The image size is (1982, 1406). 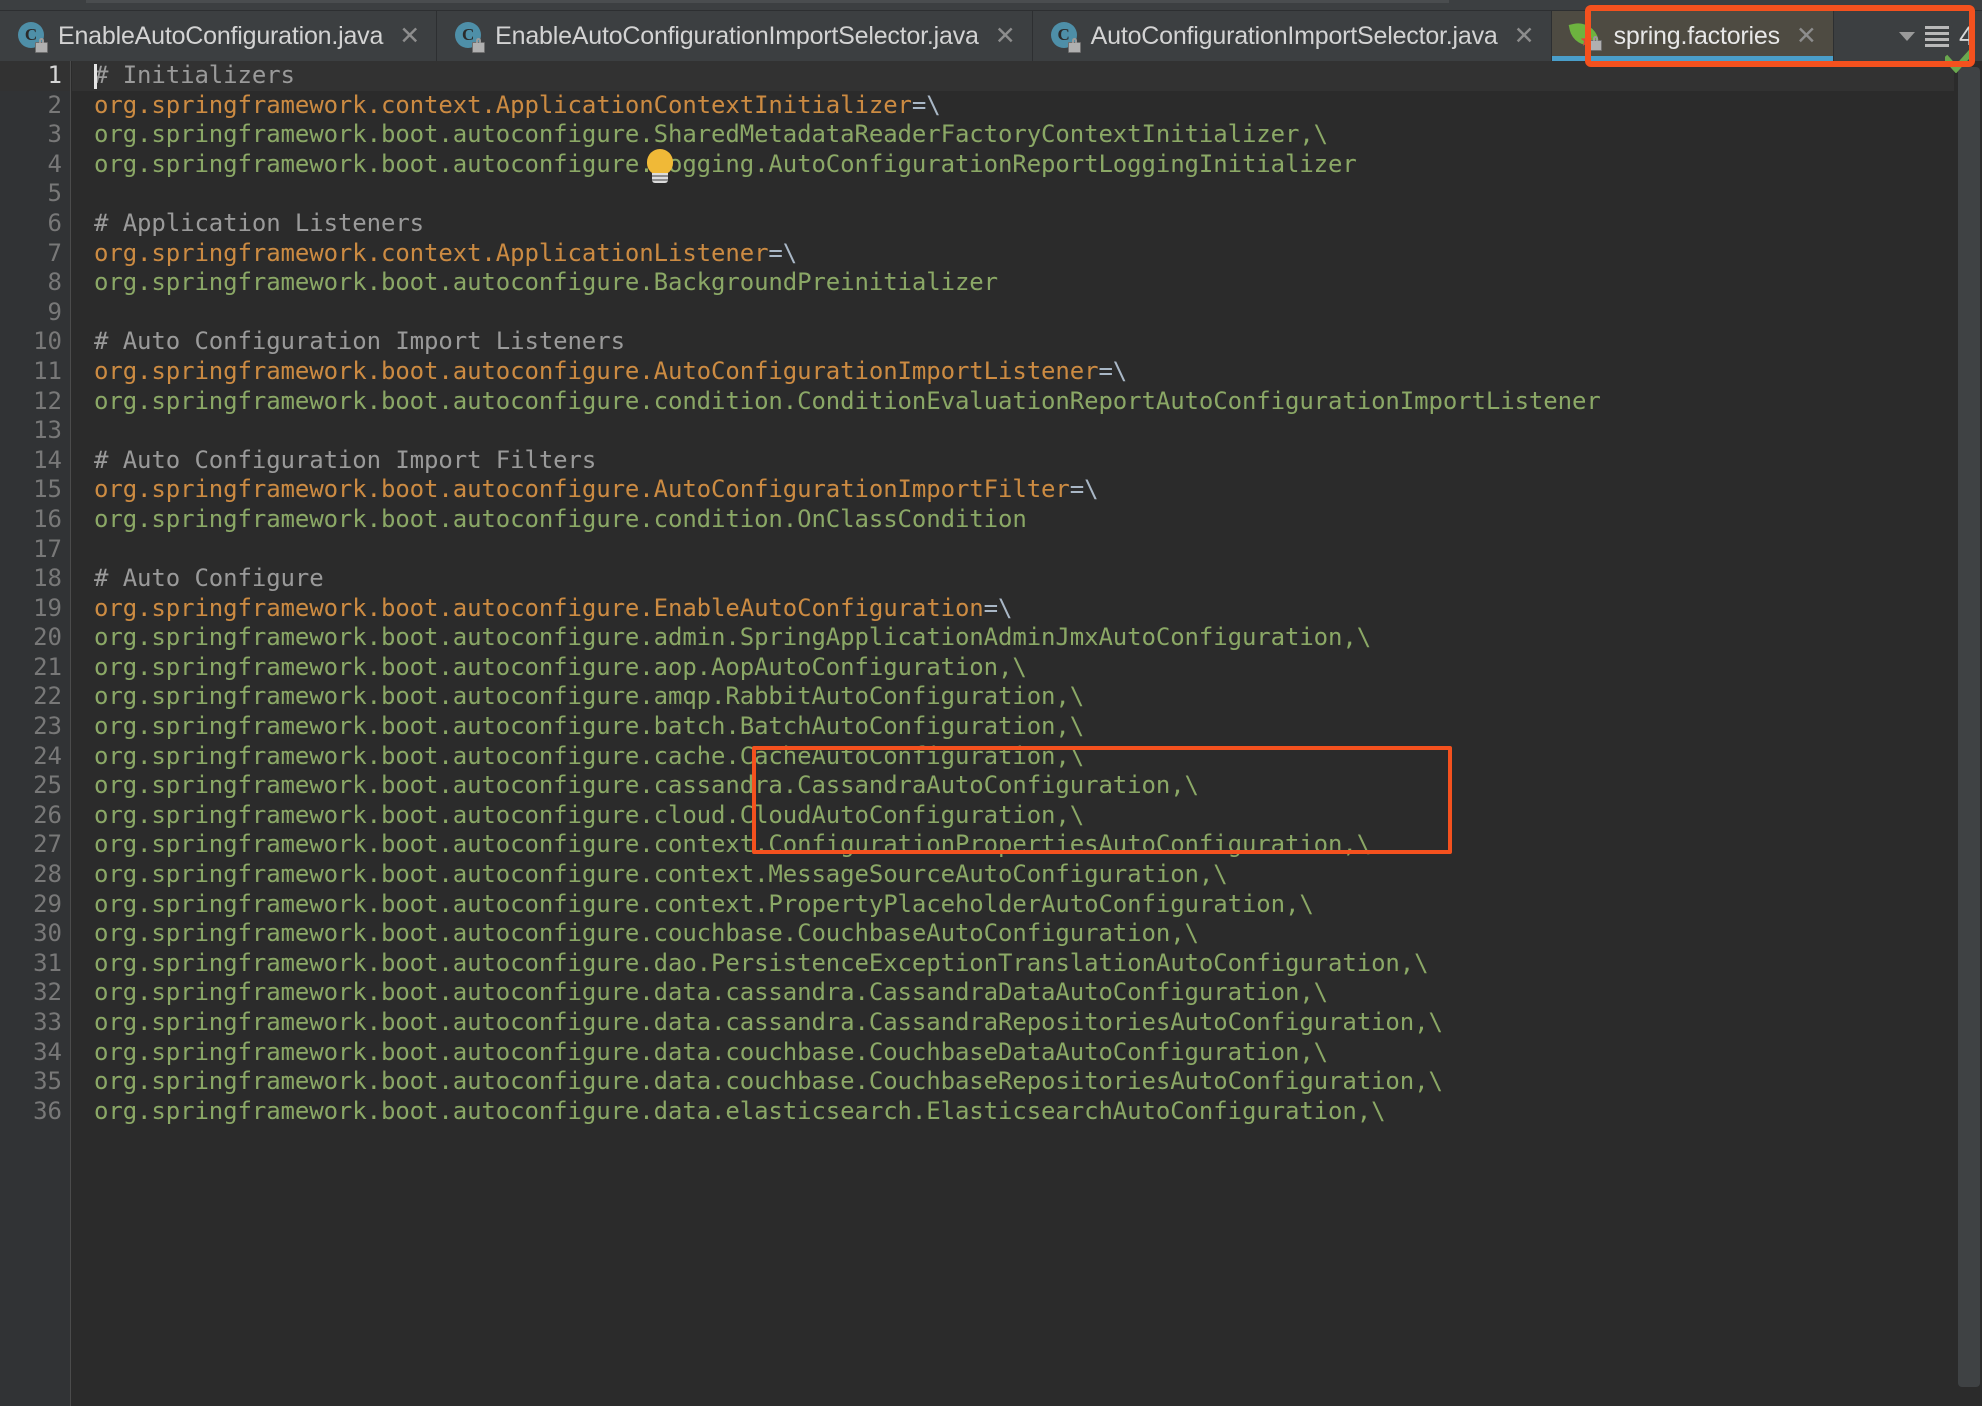 I want to click on code-token-comment: # Auto Configuration Import Filters, so click(x=345, y=459).